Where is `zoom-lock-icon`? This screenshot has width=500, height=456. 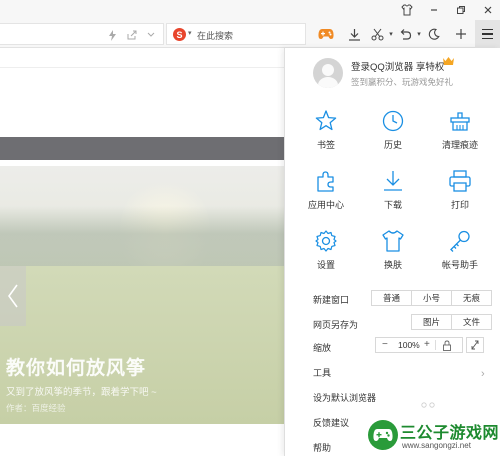 zoom-lock-icon is located at coordinates (447, 345).